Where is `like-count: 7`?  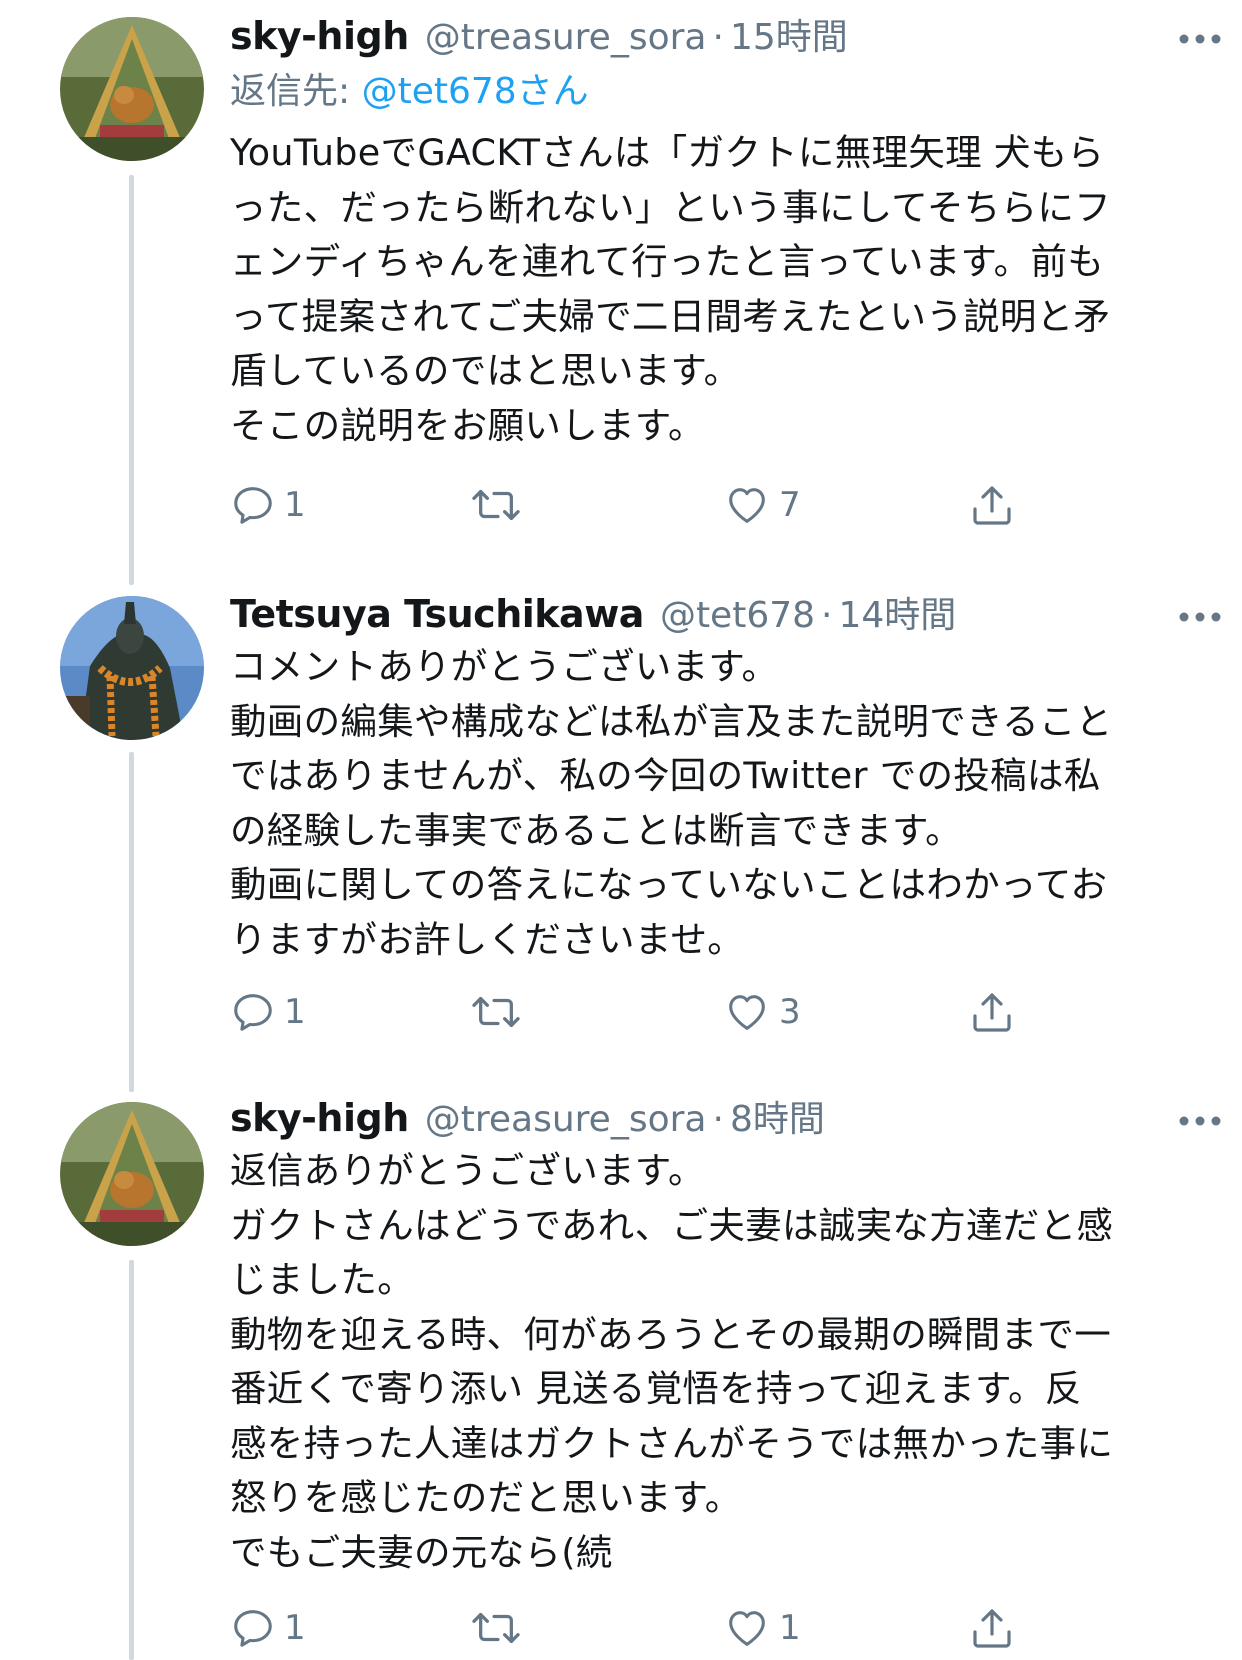 like-count: 7 is located at coordinates (790, 505).